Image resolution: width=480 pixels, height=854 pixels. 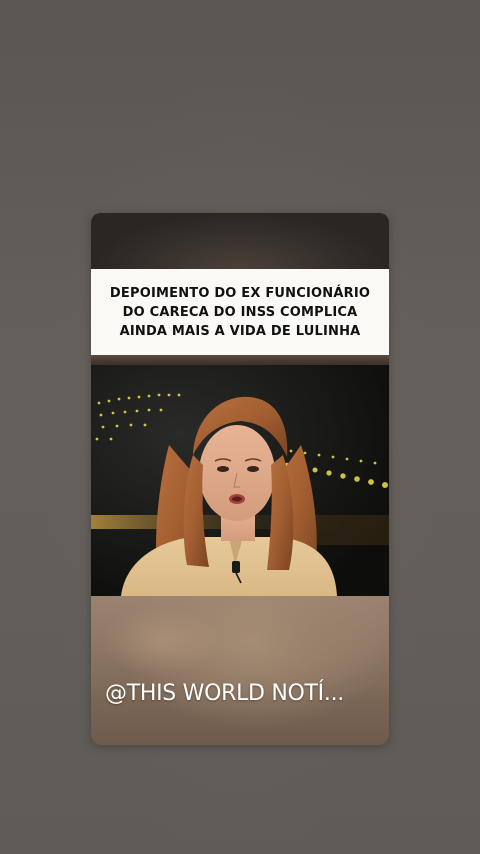 I want to click on card-top-band, so click(x=240, y=241).